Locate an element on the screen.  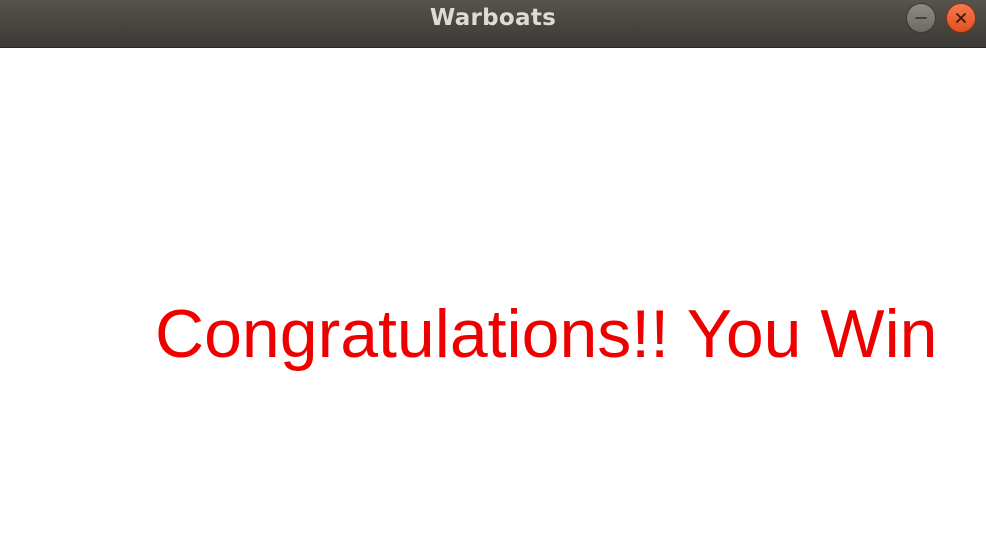
close-icon is located at coordinates (961, 18).